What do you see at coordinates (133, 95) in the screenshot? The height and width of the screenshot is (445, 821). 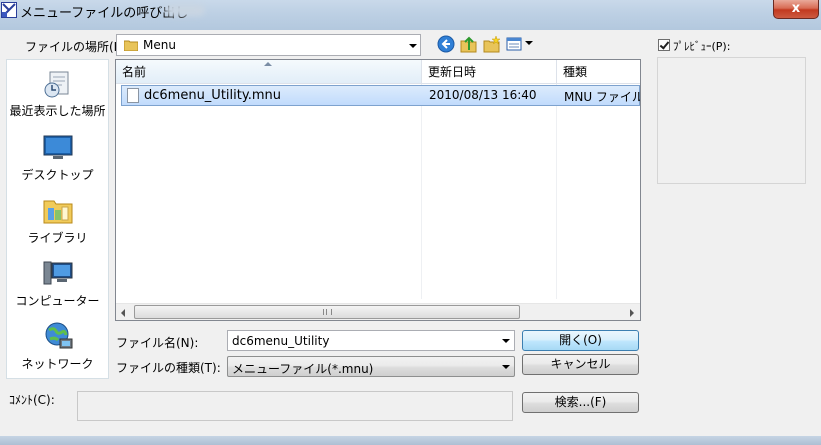 I see `file-icon` at bounding box center [133, 95].